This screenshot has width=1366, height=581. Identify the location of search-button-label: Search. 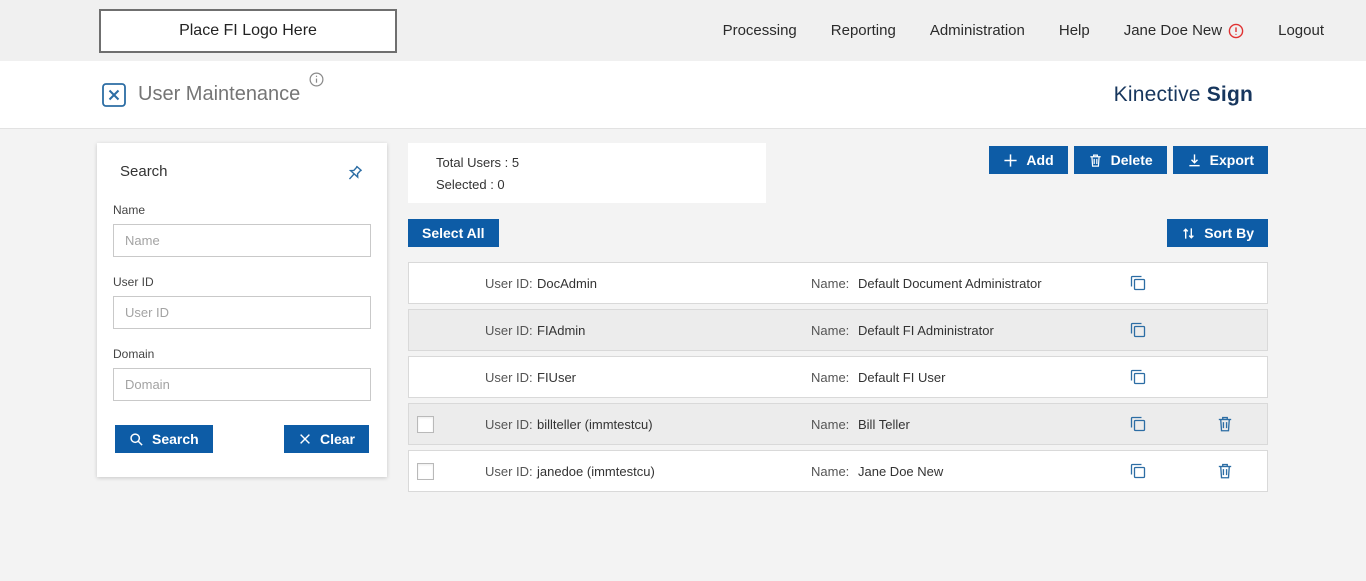
(175, 439).